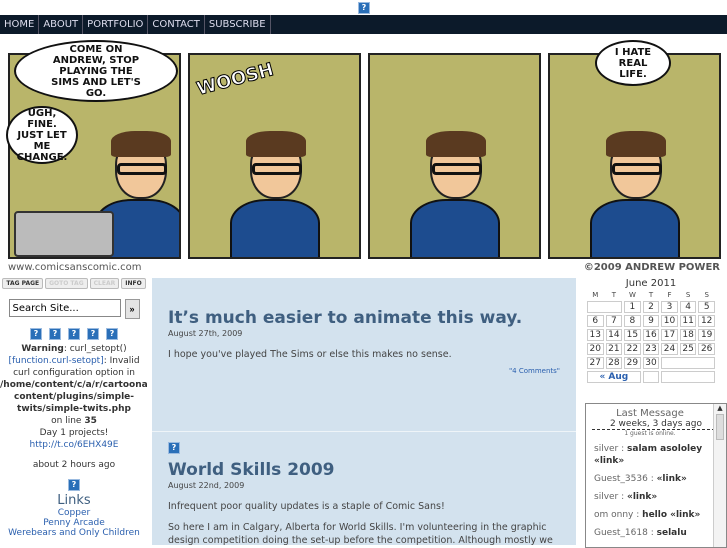 Image resolution: width=727 pixels, height=548 pixels. I want to click on post-date: August 22nd, 2009, so click(206, 485).